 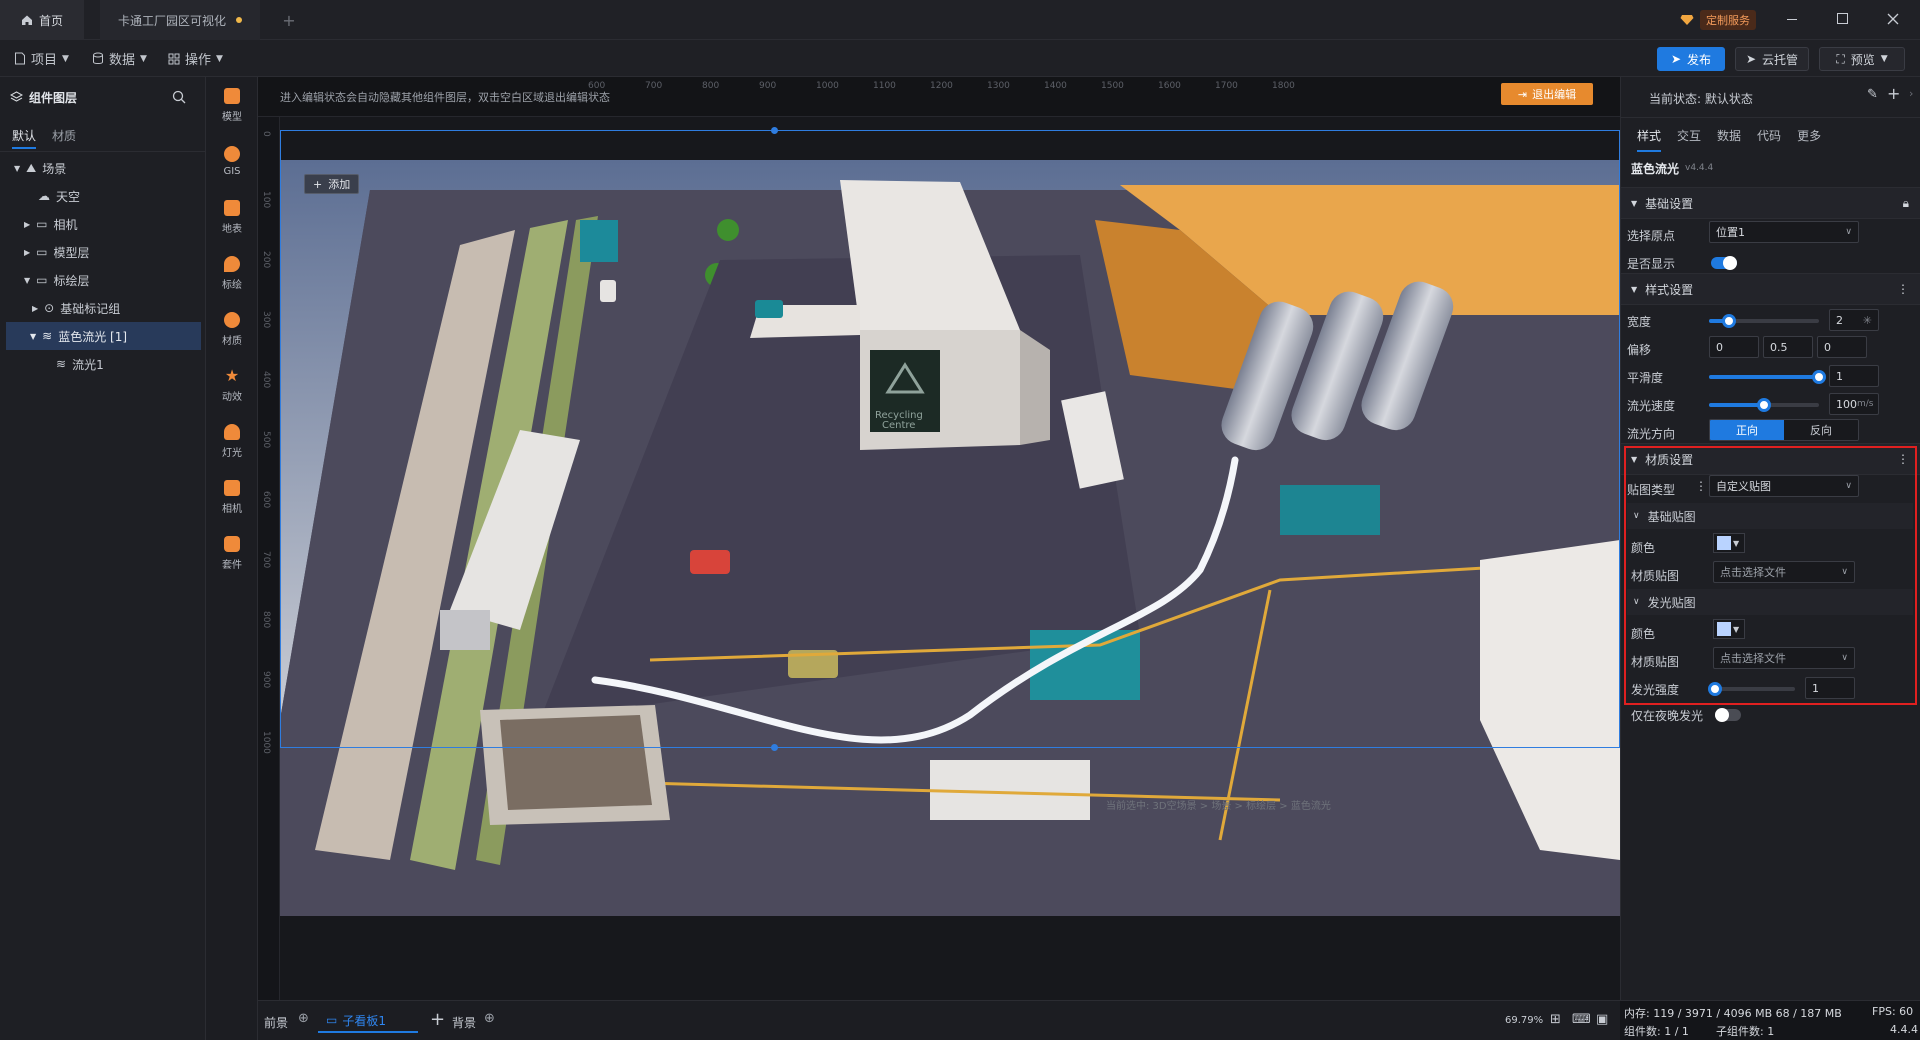 What do you see at coordinates (276, 1022) in the screenshot?
I see `front-layer-tab: 前景` at bounding box center [276, 1022].